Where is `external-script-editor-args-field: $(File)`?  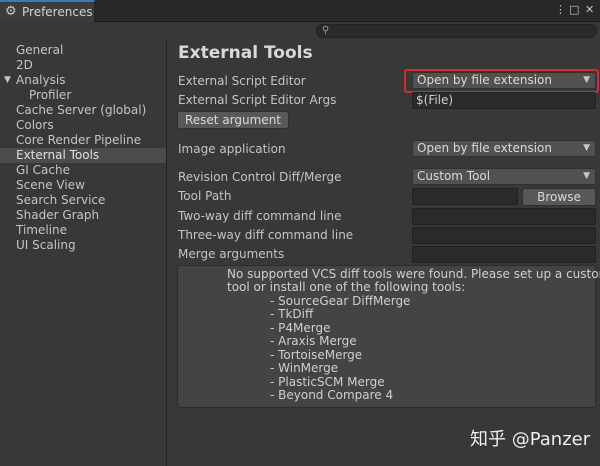 external-script-editor-args-field: $(File) is located at coordinates (504, 100).